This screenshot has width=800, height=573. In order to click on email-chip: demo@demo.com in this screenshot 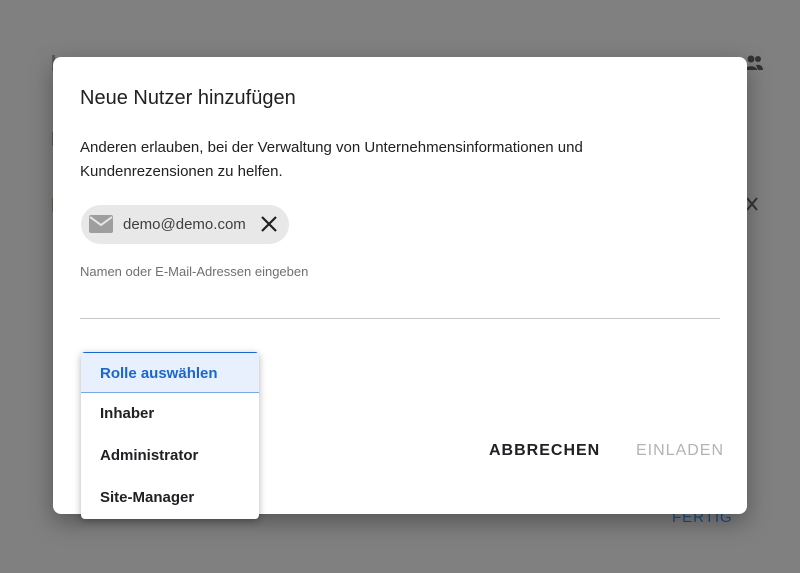, I will do `click(185, 224)`.